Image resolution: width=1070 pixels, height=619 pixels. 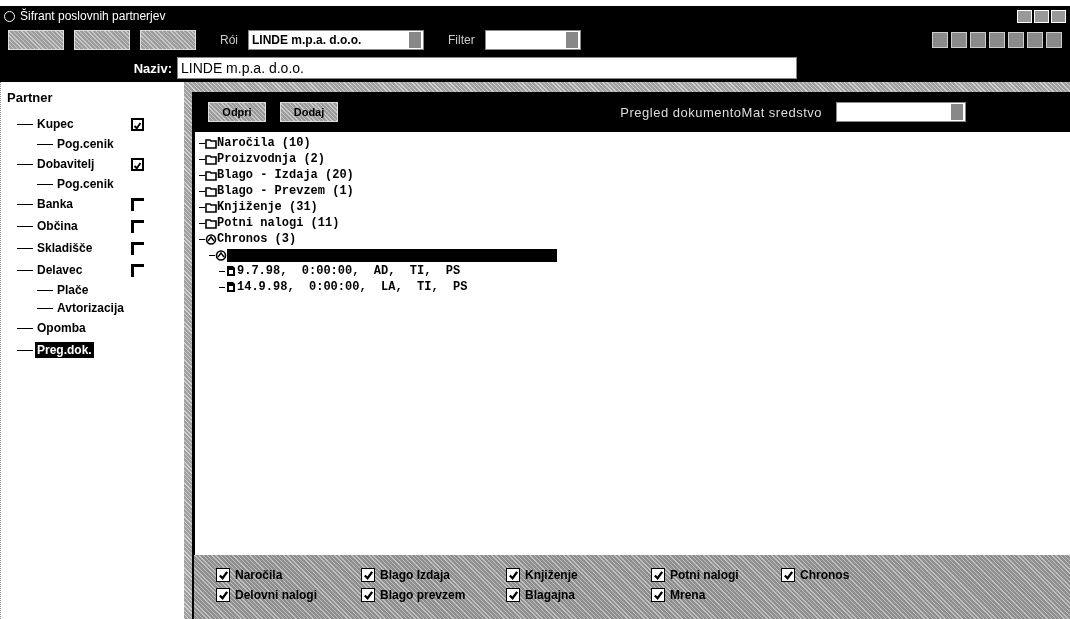 I want to click on sidebar-item: Kupec, so click(x=77, y=124).